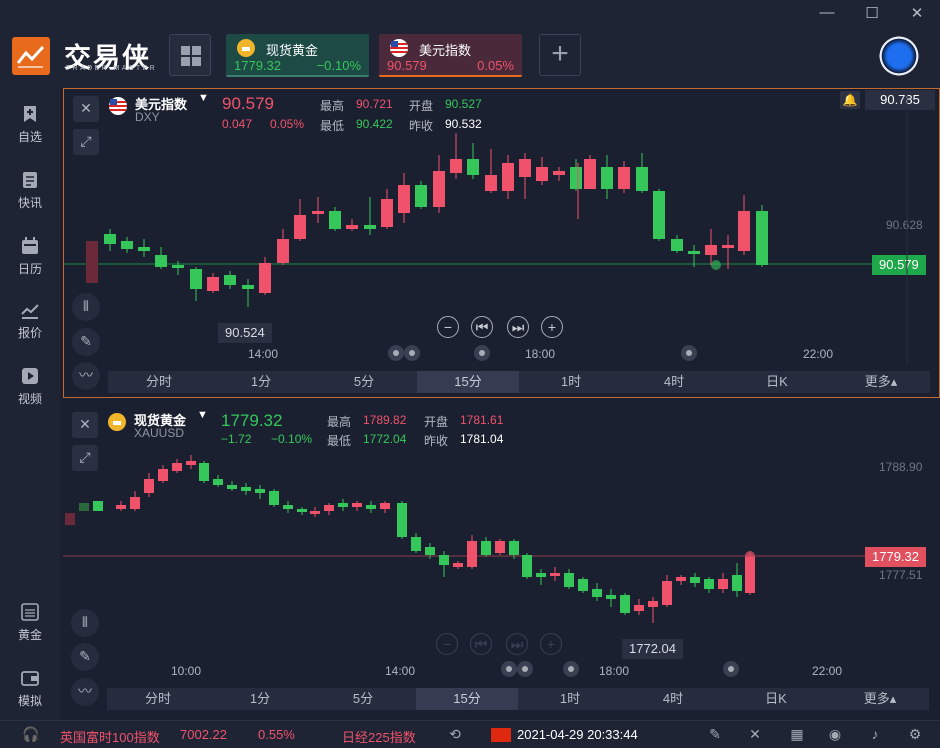 The height and width of the screenshot is (748, 940). What do you see at coordinates (29, 269) in the screenshot?
I see `sidebar-item-label: 日历` at bounding box center [29, 269].